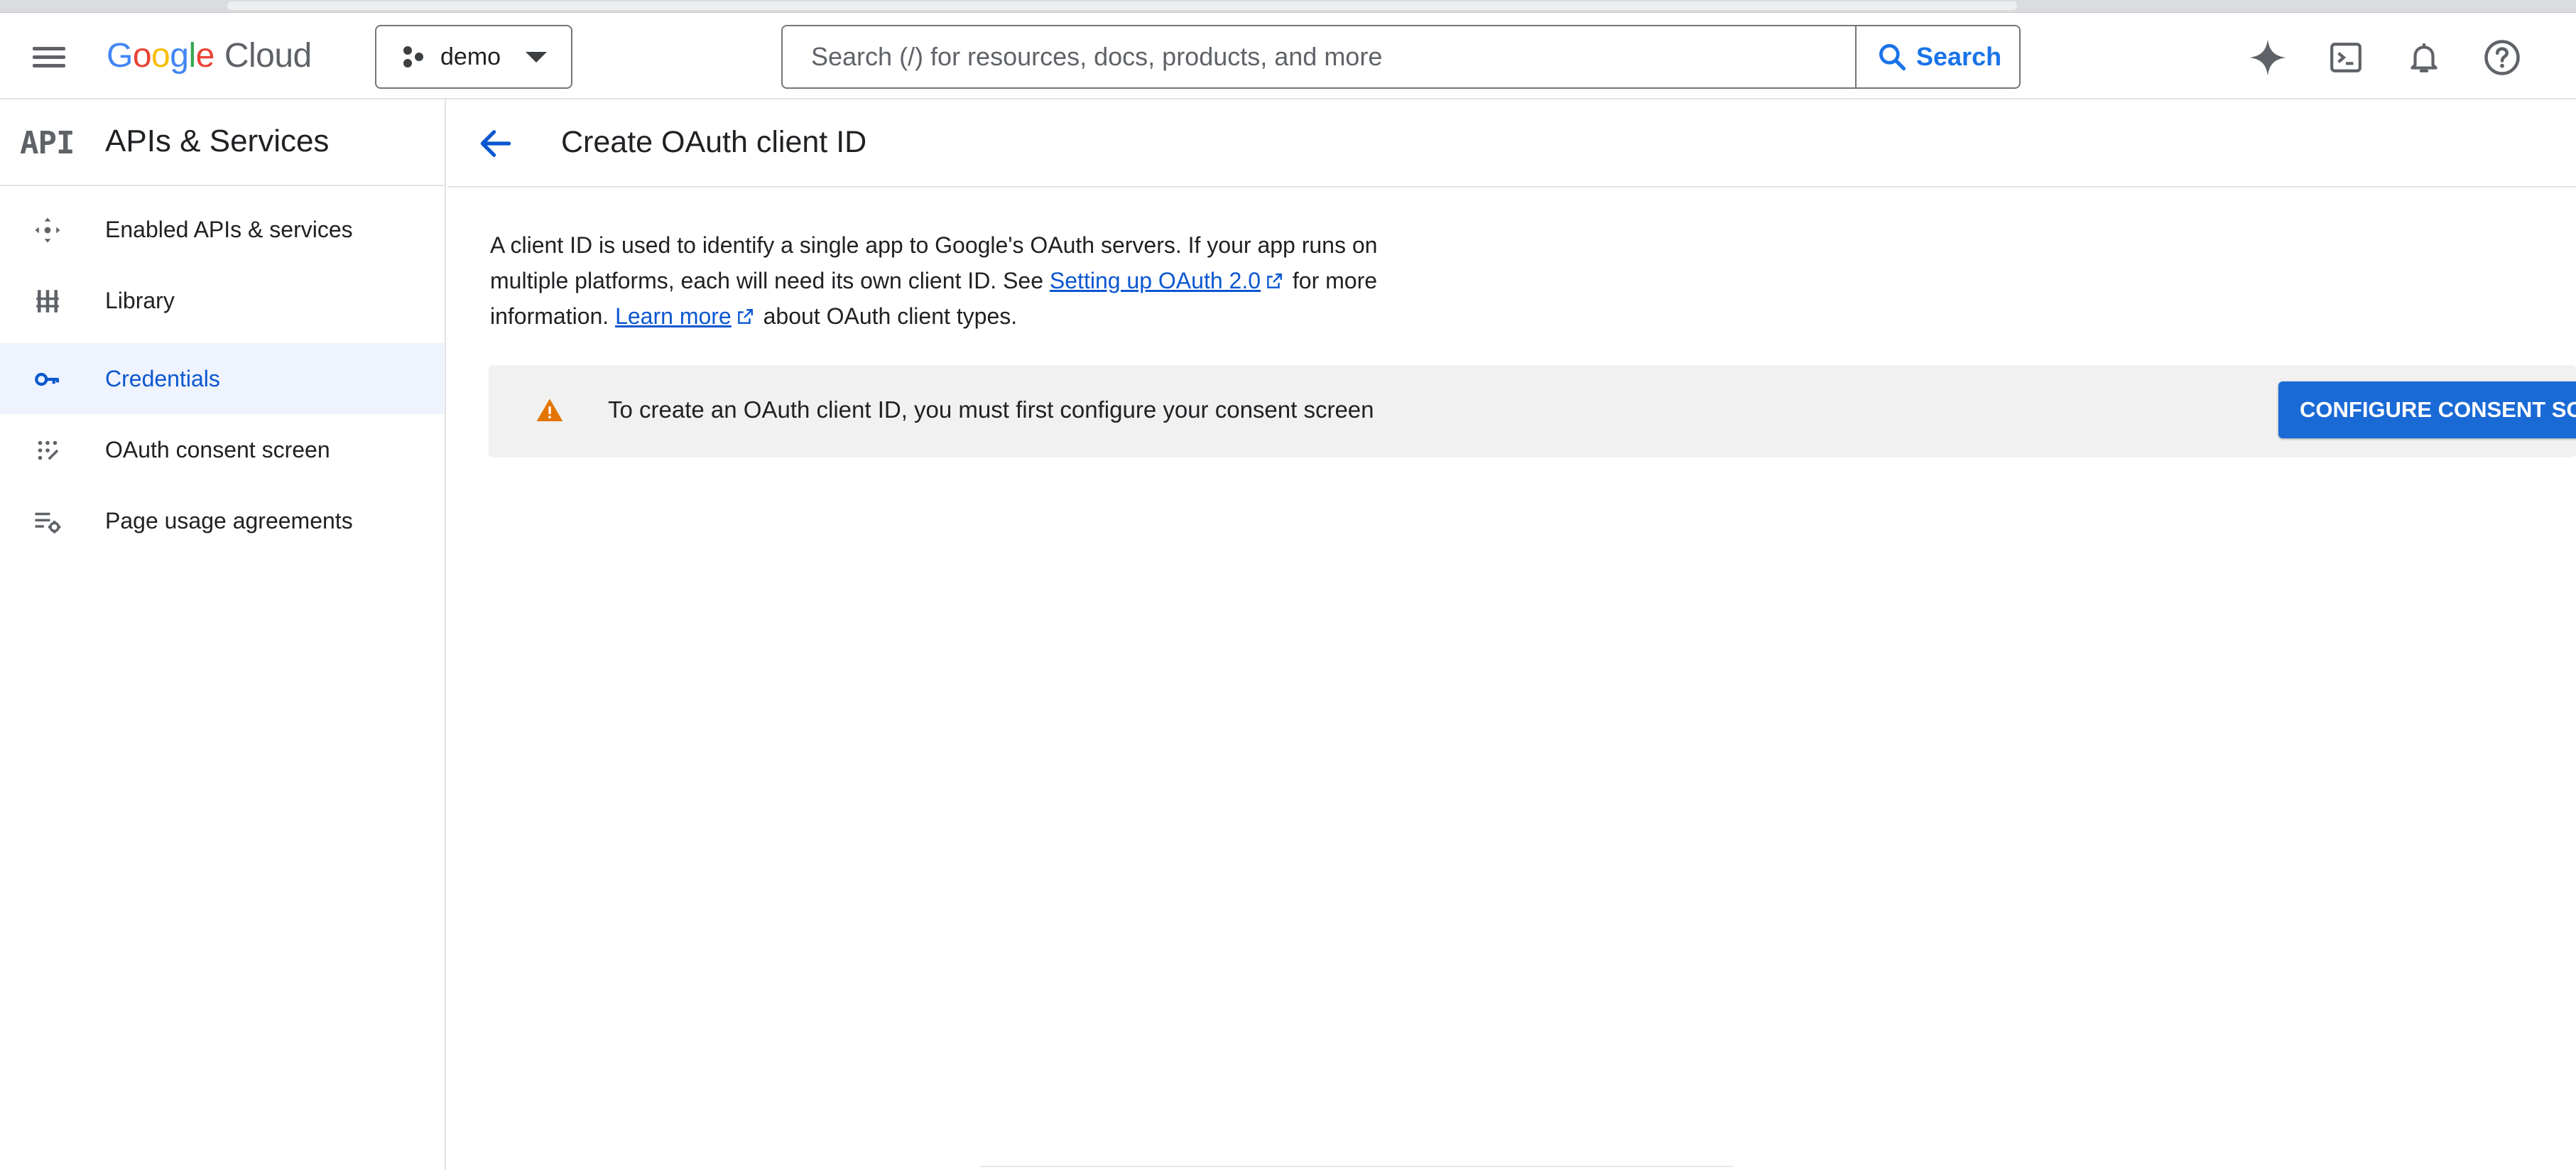  Describe the element at coordinates (496, 144) in the screenshot. I see `back-arrow-icon` at that location.